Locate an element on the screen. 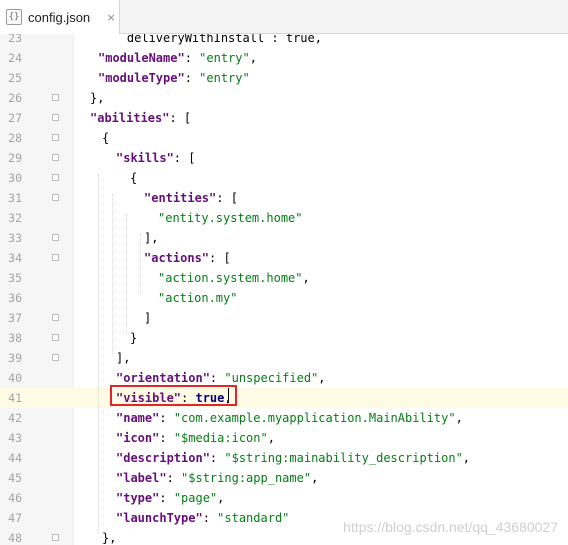  code-line: 37] is located at coordinates (284, 318).